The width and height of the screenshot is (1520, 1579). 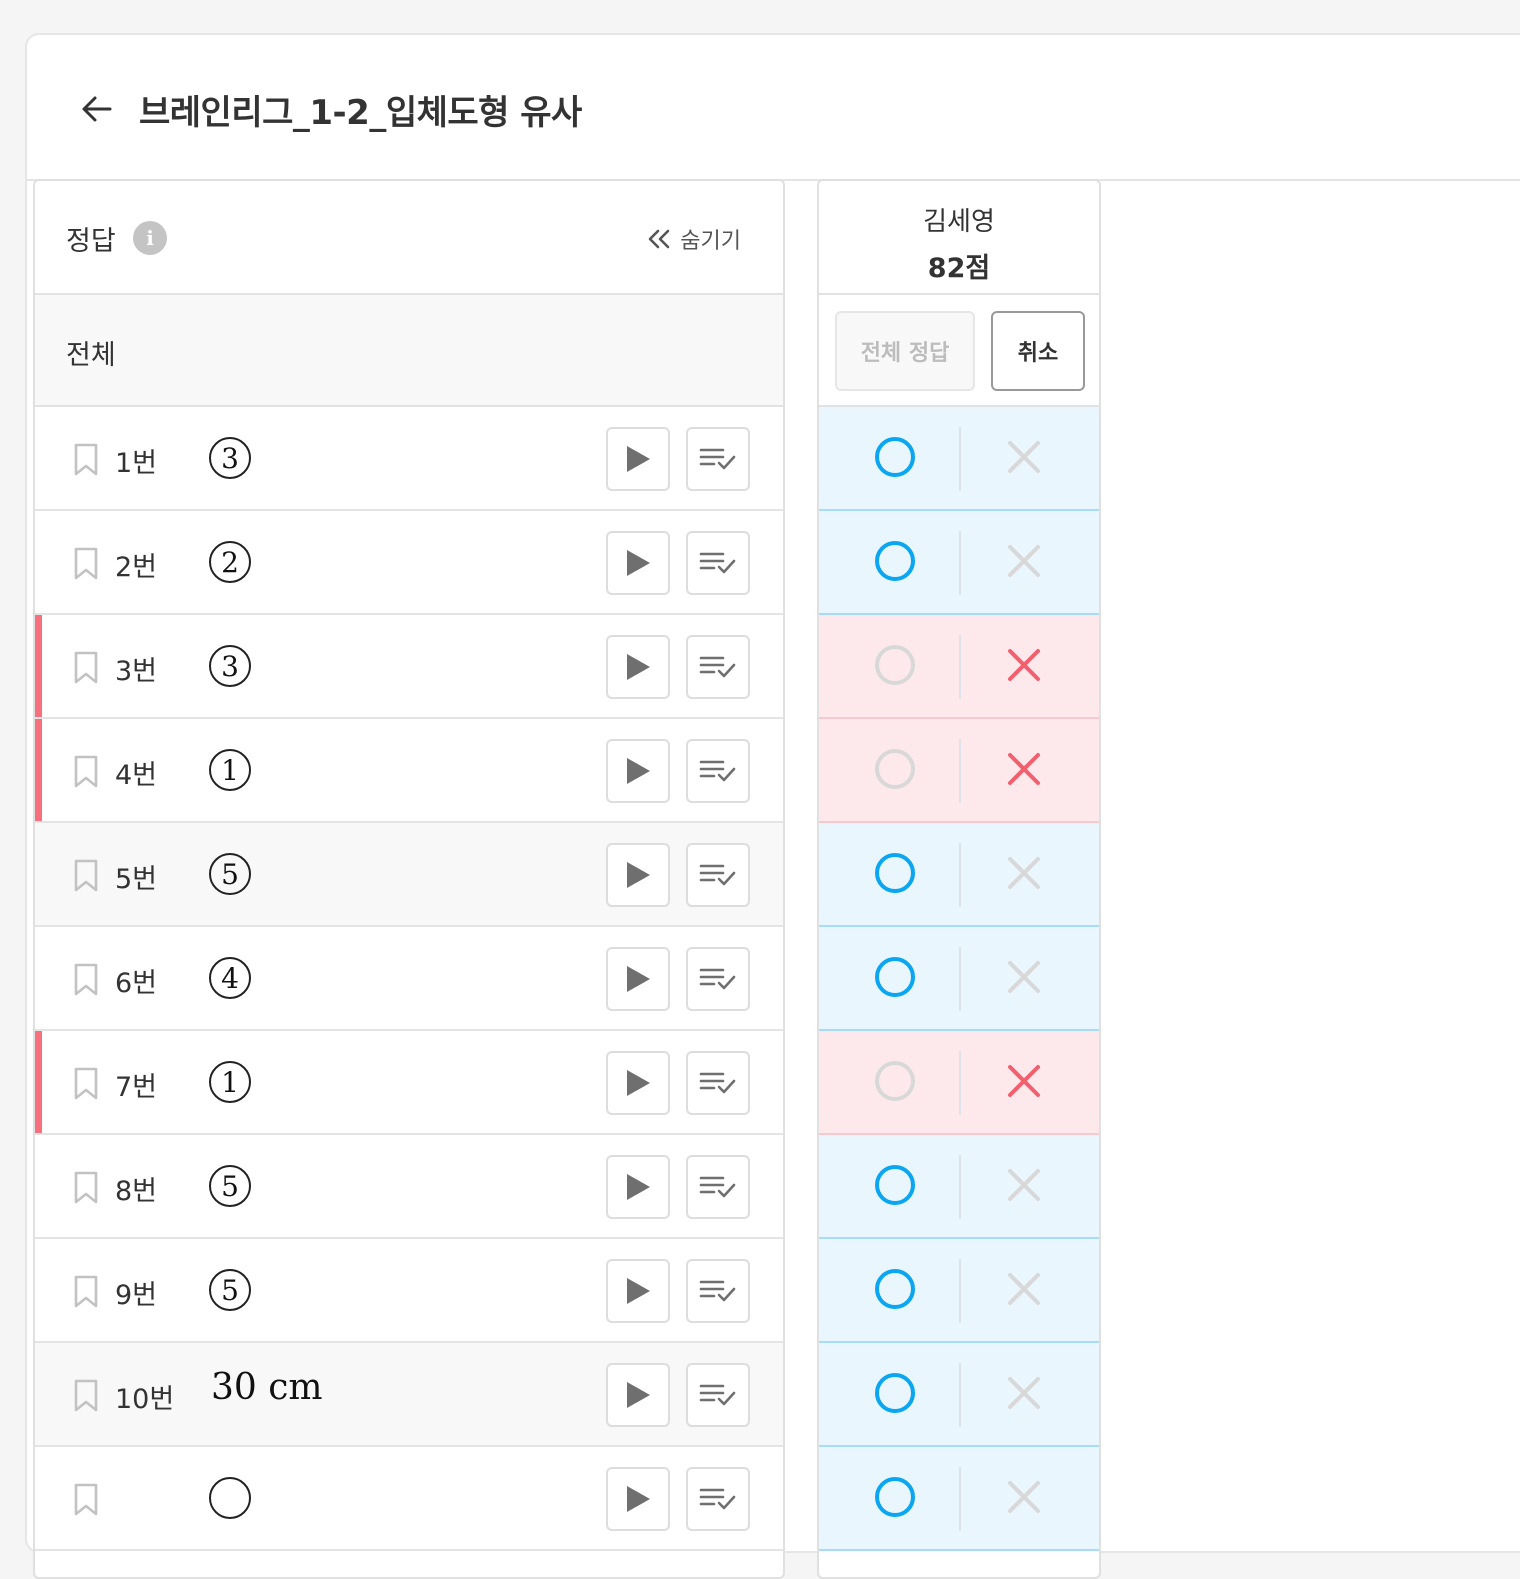 What do you see at coordinates (136, 1295) in the screenshot?
I see `question-number: 9번` at bounding box center [136, 1295].